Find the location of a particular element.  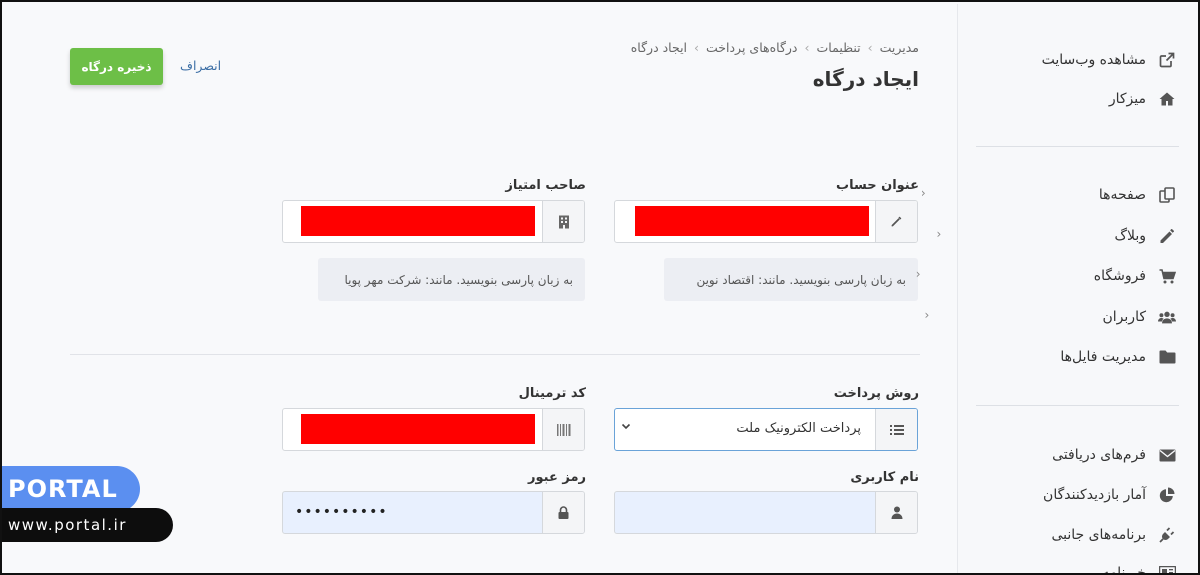

sidebar-item-label: برنامه‌های جانبی is located at coordinates (1098, 535).